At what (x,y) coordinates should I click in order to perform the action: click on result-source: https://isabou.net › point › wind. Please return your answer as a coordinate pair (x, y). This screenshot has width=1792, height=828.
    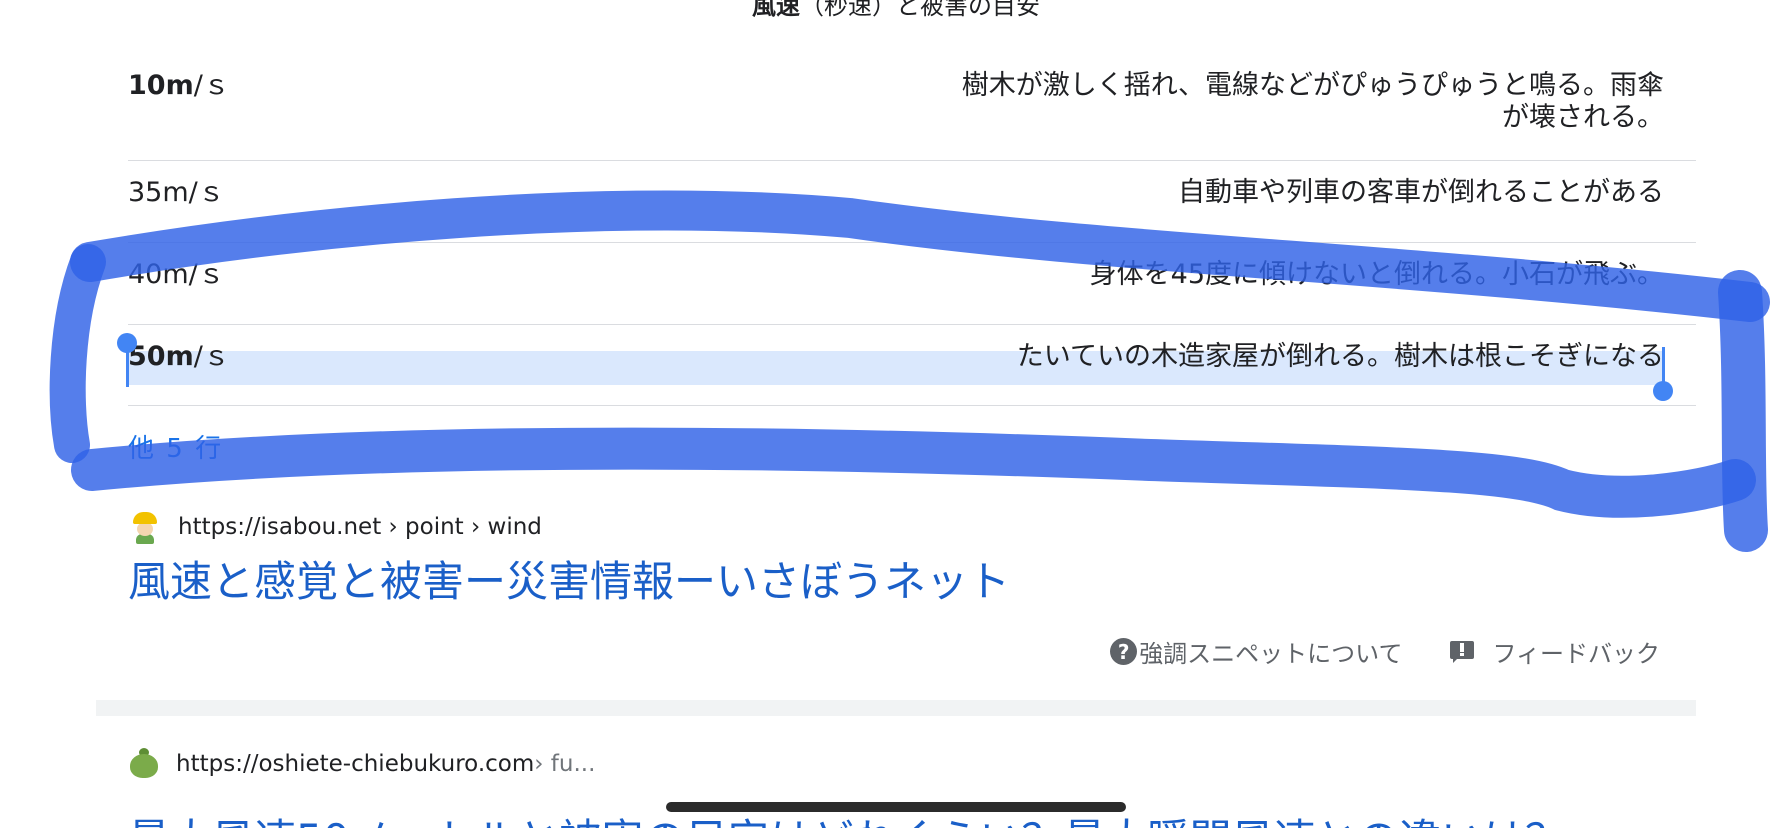
    Looking at the image, I should click on (335, 527).